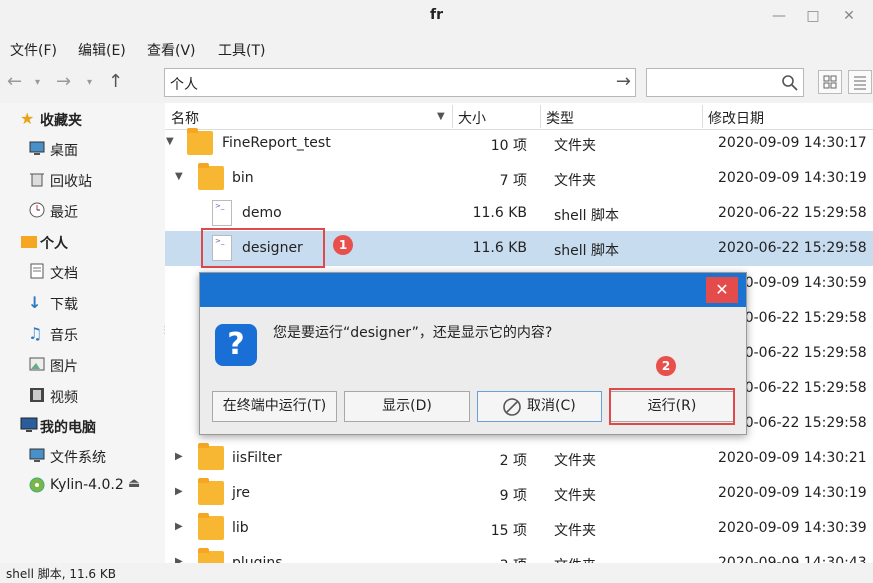 This screenshot has height=583, width=873. I want to click on close-button: ✕, so click(849, 16).